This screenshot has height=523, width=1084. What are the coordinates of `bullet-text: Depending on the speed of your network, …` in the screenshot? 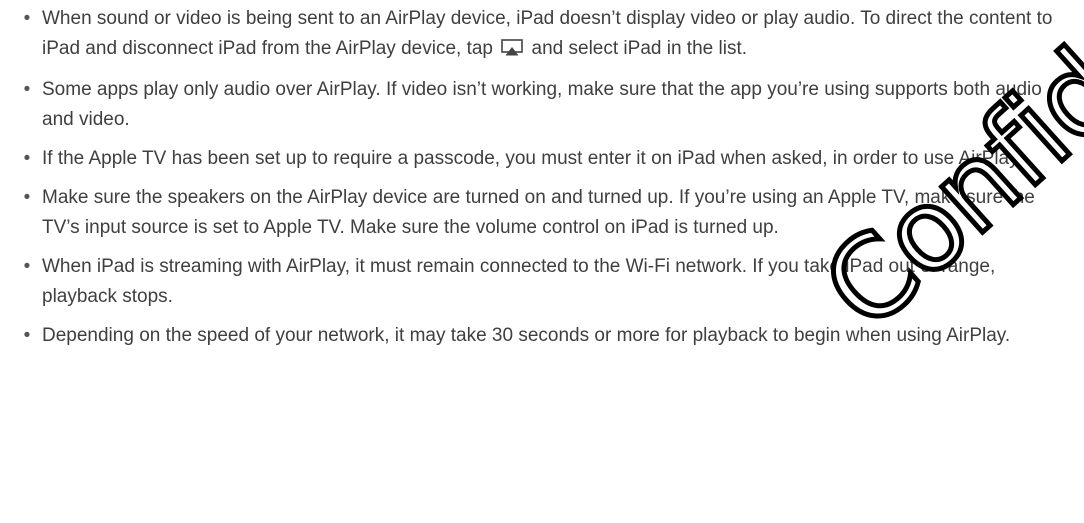 It's located at (526, 335).